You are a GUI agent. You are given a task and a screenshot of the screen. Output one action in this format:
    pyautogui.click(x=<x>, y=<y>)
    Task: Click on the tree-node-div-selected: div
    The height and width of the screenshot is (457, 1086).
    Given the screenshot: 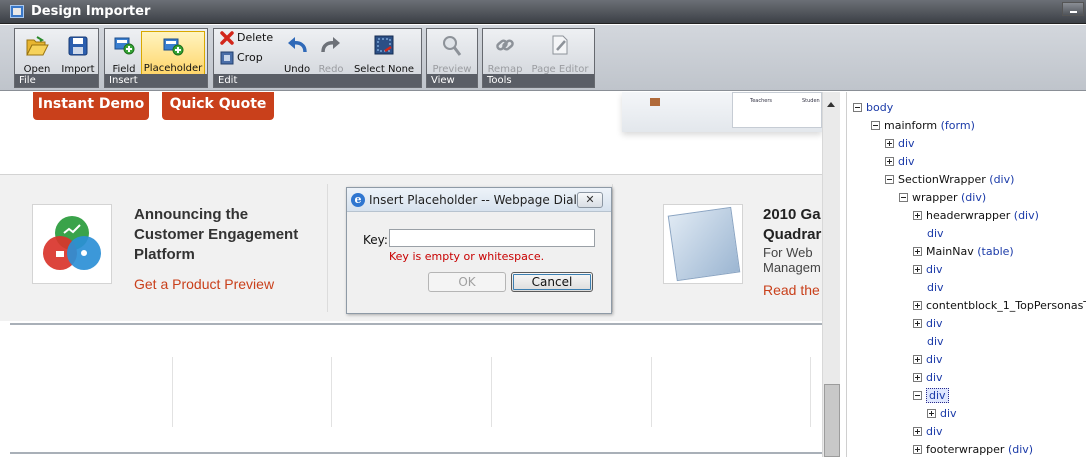 What is the action you would take?
    pyautogui.click(x=931, y=395)
    